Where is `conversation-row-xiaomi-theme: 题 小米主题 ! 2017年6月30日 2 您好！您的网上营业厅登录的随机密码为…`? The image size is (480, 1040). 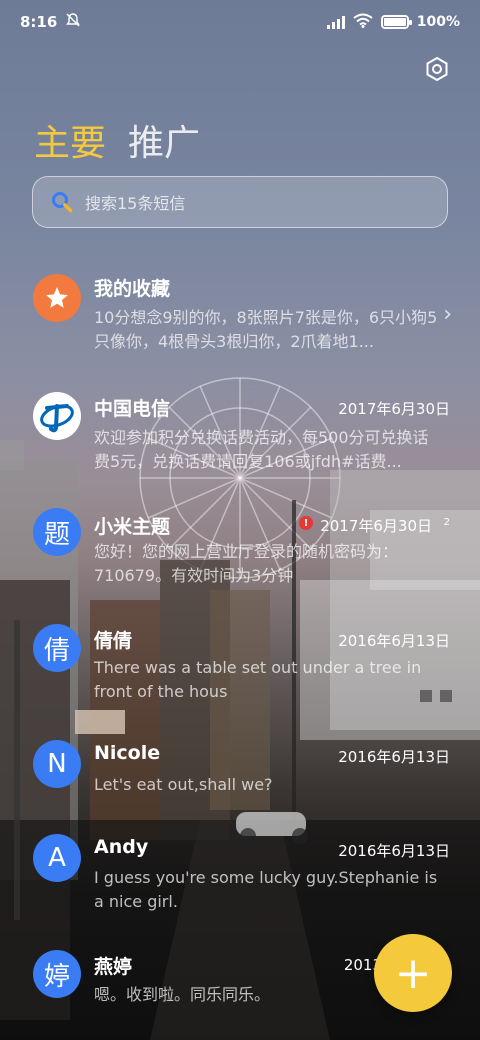 conversation-row-xiaomi-theme: 题 小米主题 ! 2017年6月30日 2 您好！您的网上营业厅登录的随机密码为… is located at coordinates (240, 548).